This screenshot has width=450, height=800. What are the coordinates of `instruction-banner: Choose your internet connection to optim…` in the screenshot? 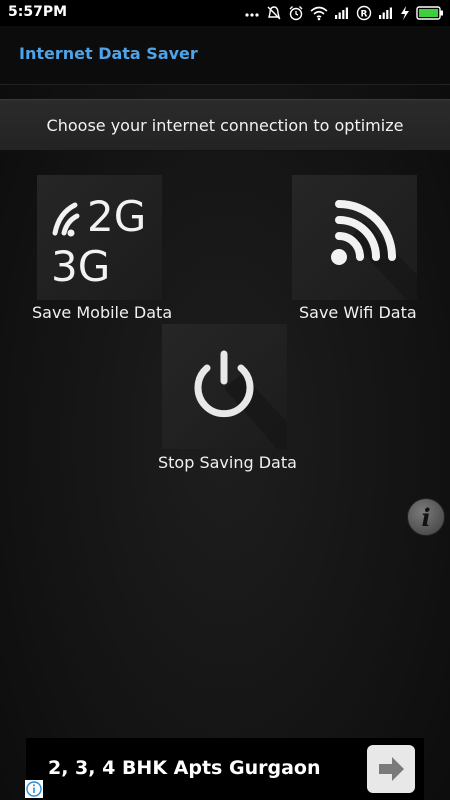 It's located at (225, 125).